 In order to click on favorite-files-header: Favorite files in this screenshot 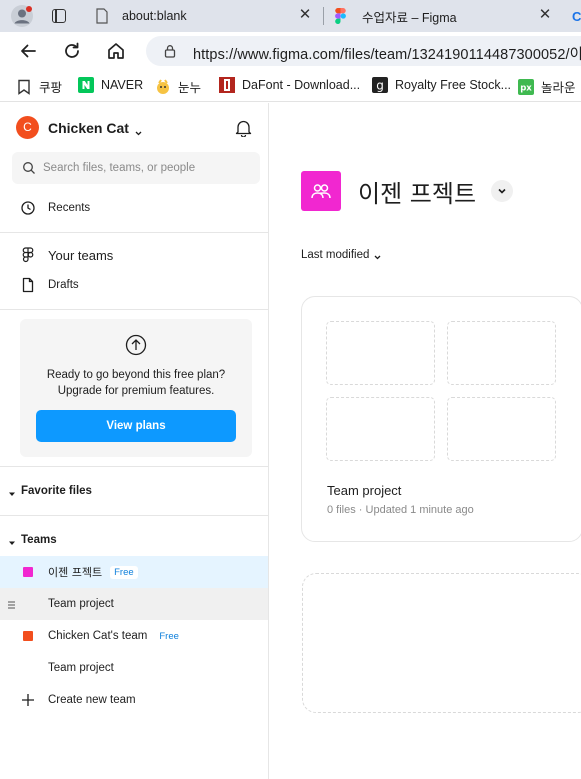, I will do `click(134, 491)`.